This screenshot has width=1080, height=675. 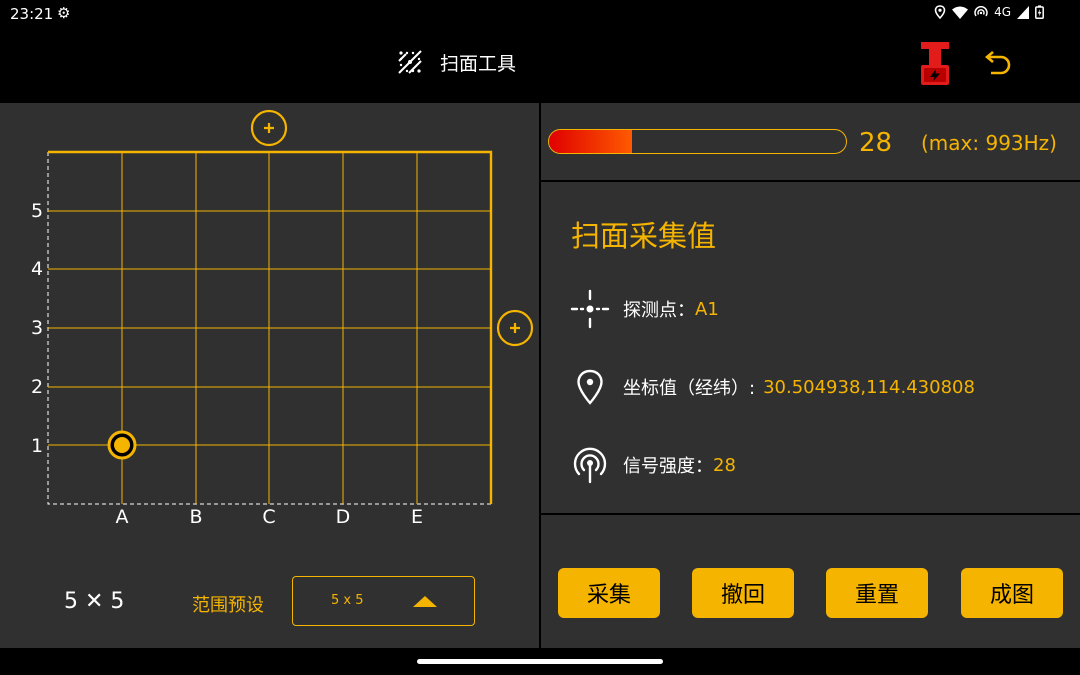 What do you see at coordinates (515, 328) in the screenshot?
I see `add-row-button` at bounding box center [515, 328].